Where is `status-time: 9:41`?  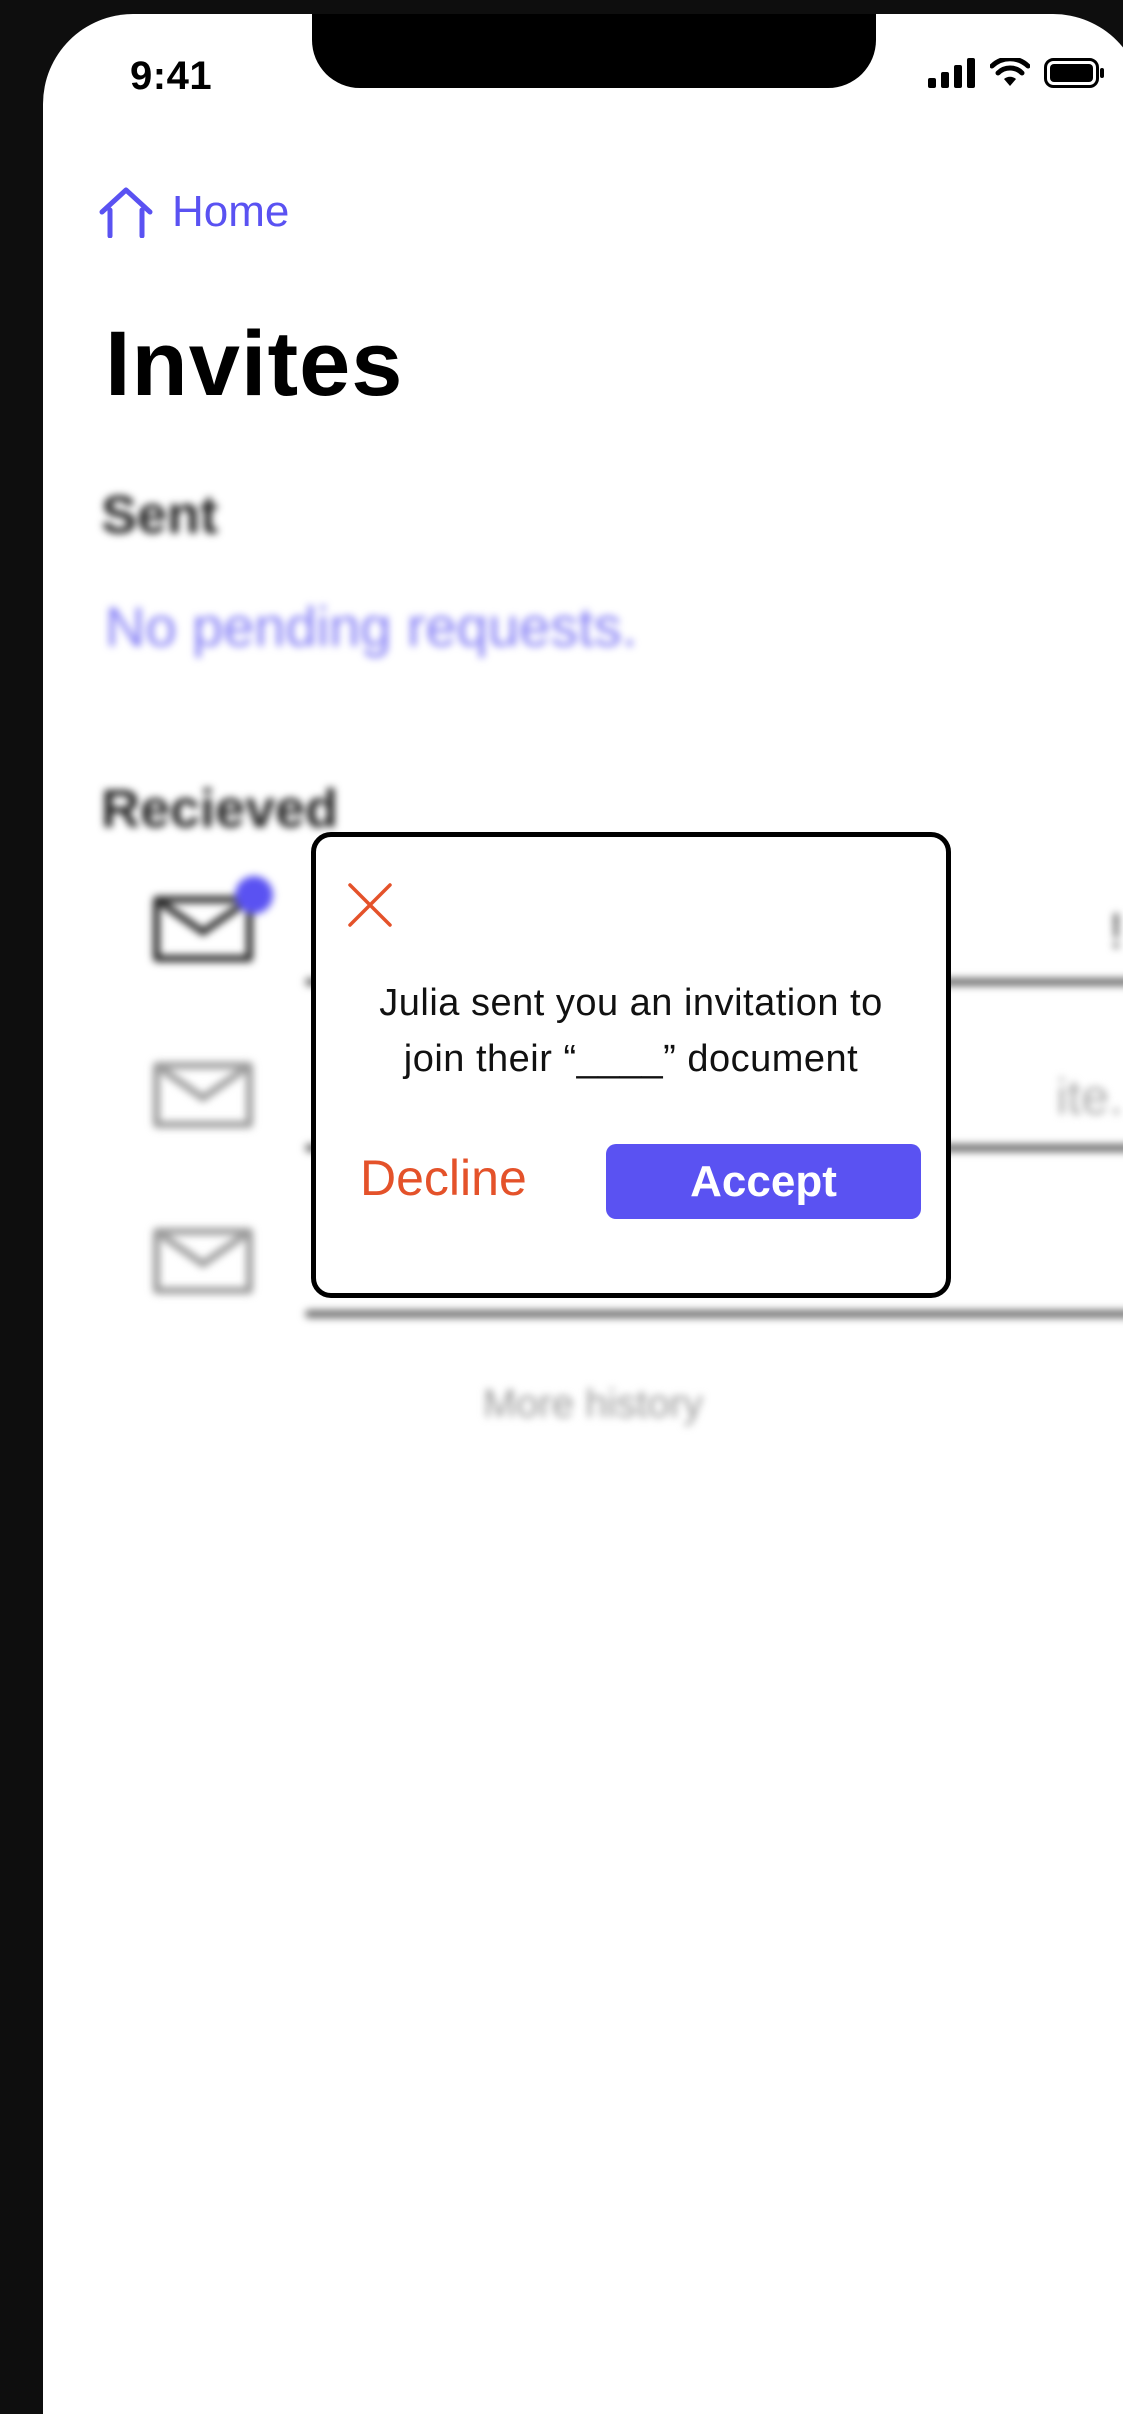 status-time: 9:41 is located at coordinates (171, 76).